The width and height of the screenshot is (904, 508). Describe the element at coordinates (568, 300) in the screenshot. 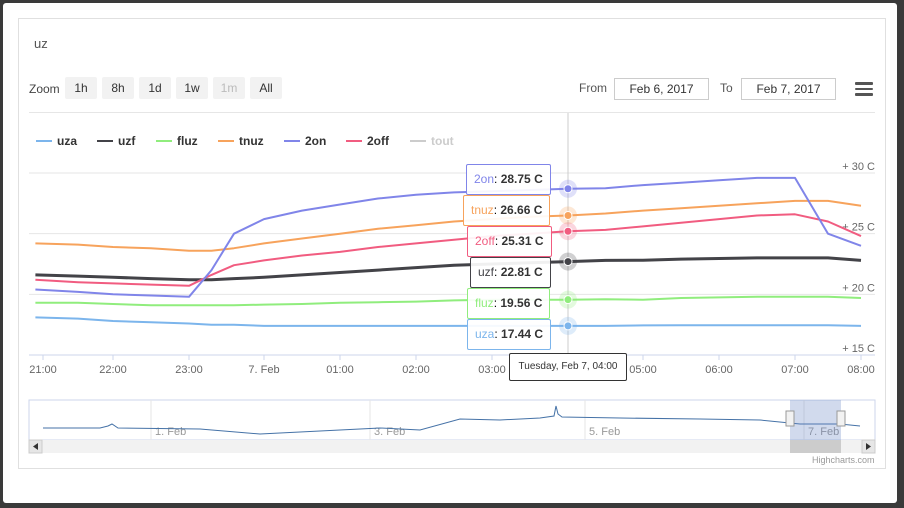

I see `hover-marker-fluz` at that location.